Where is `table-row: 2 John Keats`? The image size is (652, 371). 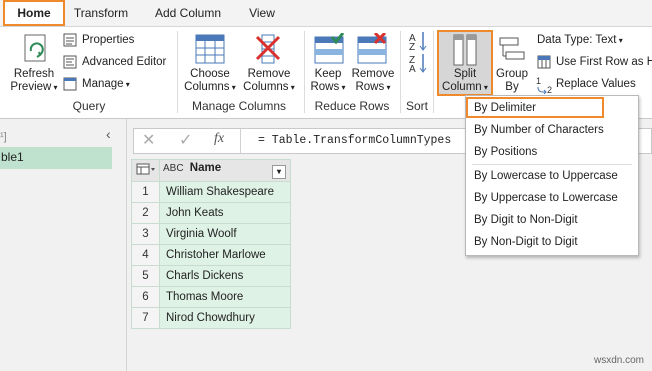
table-row: 2 John Keats is located at coordinates (211, 213).